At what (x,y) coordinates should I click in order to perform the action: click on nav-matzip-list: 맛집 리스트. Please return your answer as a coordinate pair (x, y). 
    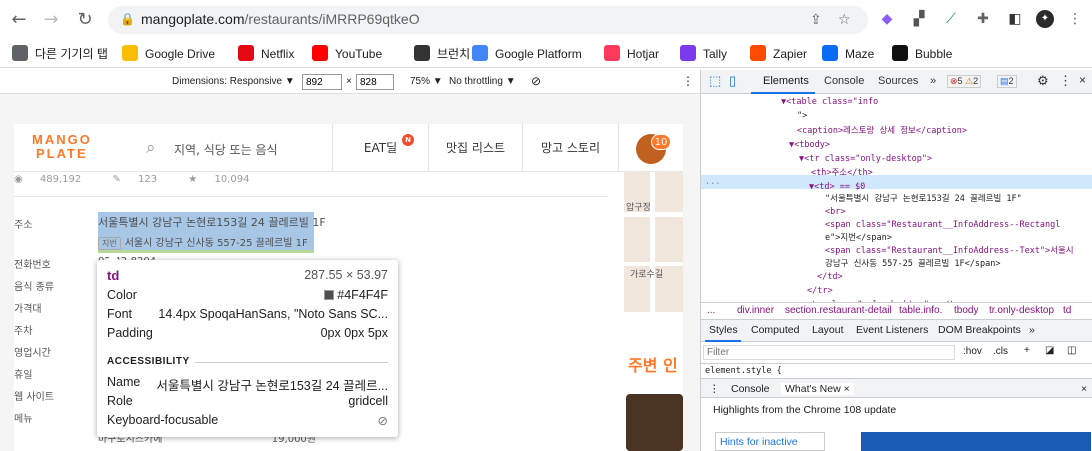
    Looking at the image, I should click on (475, 148).